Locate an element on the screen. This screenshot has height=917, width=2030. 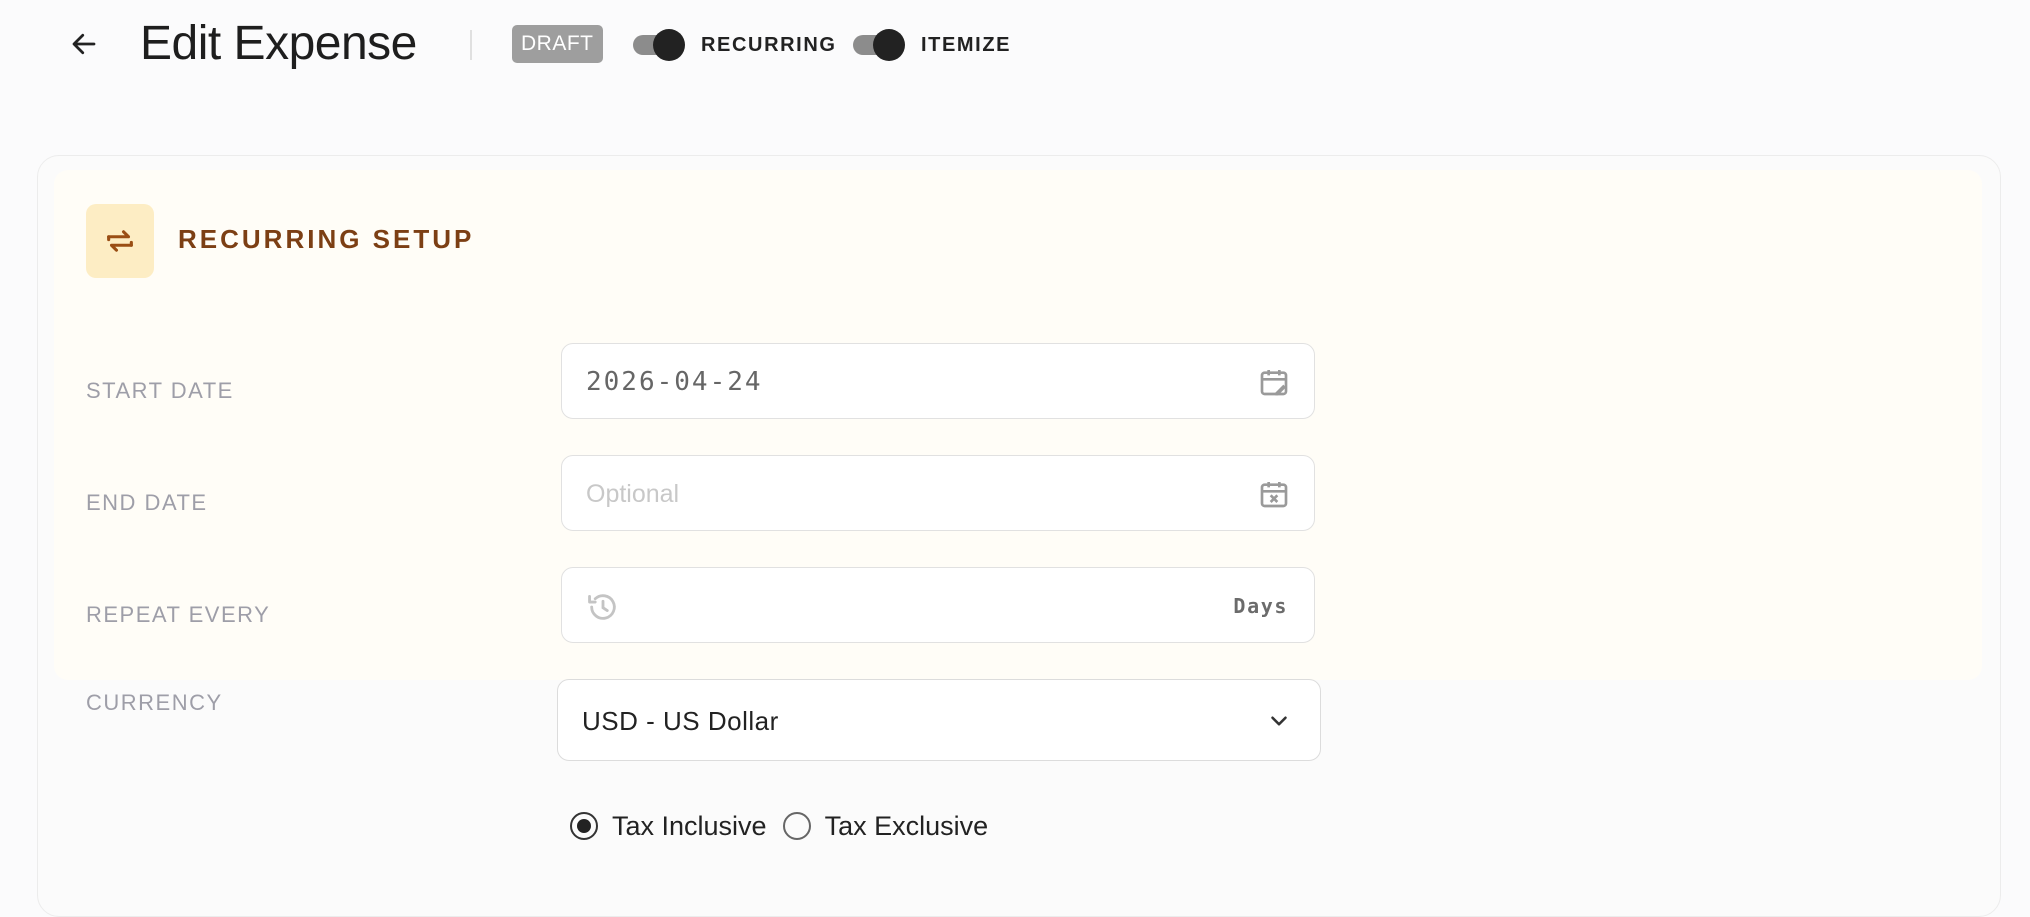
currency-label: CURRENCY is located at coordinates (154, 702).